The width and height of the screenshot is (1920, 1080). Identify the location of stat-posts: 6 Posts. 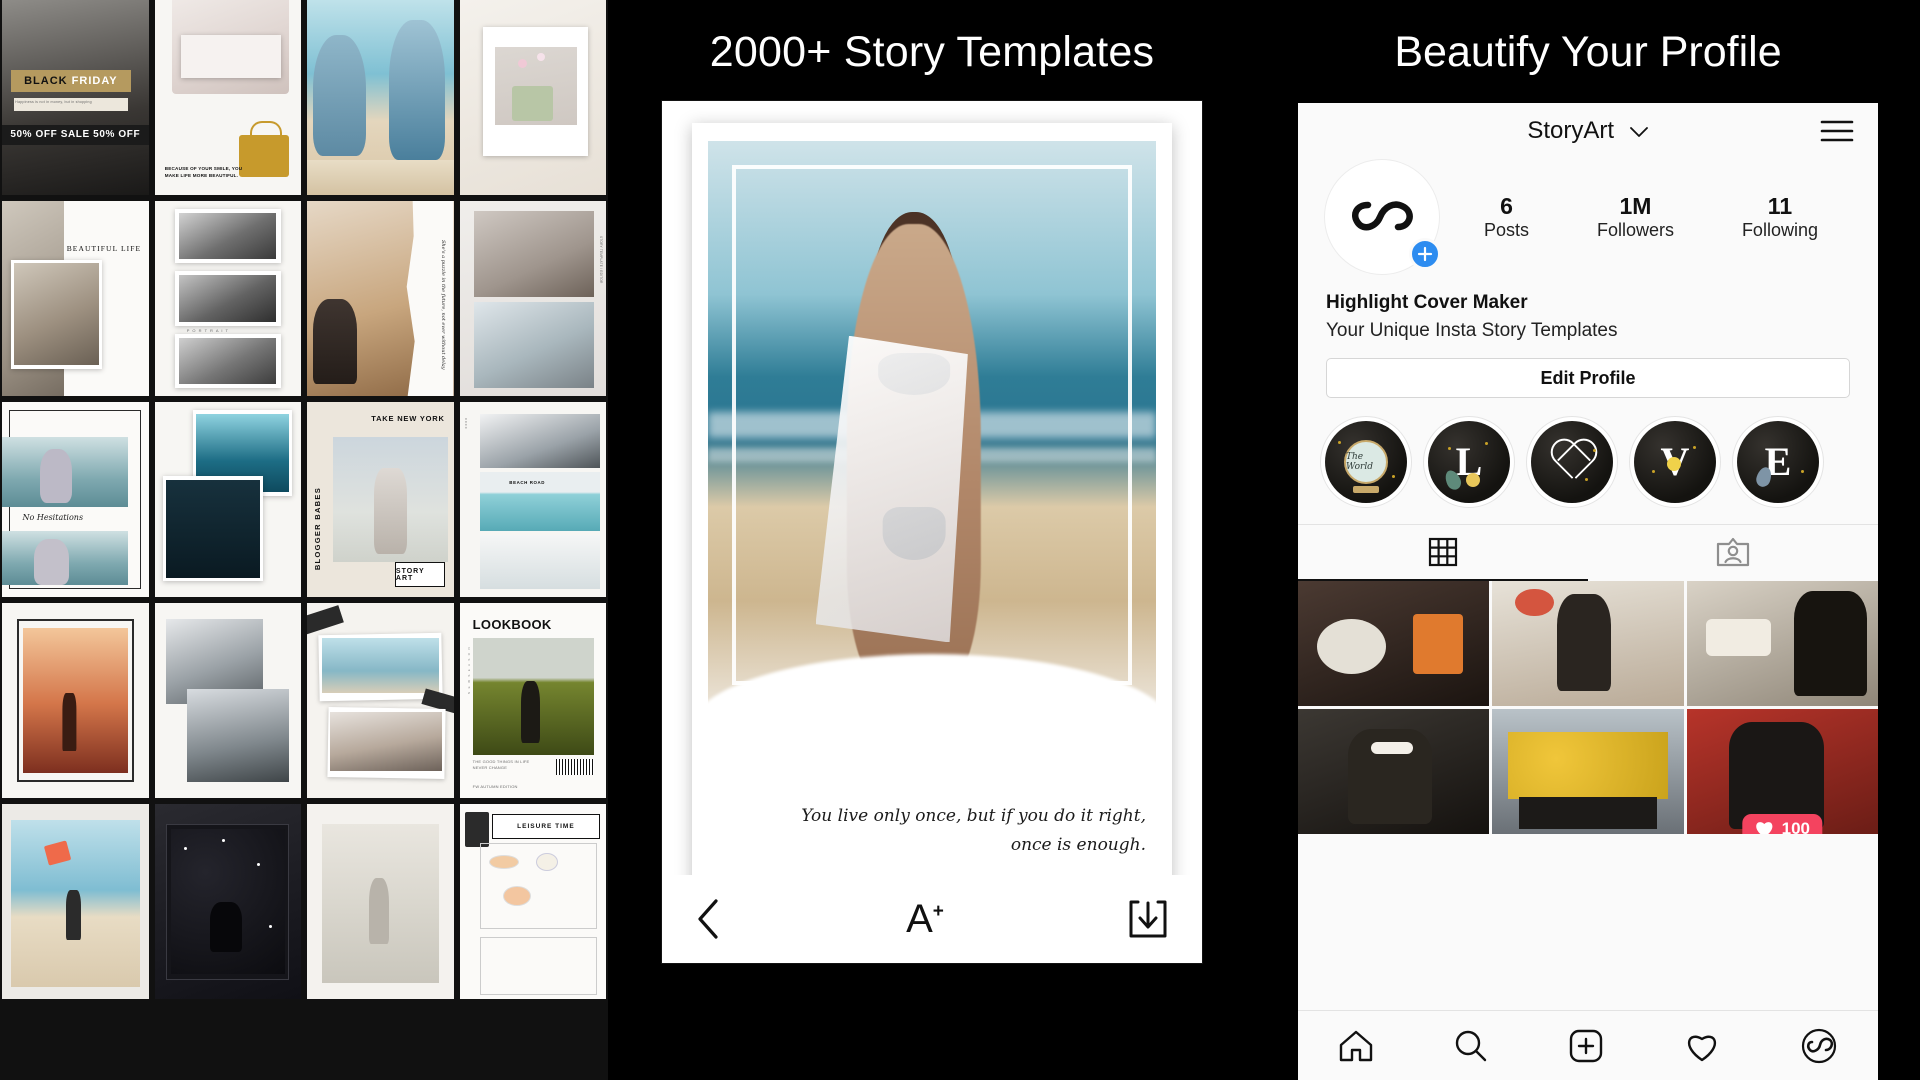
(1506, 216).